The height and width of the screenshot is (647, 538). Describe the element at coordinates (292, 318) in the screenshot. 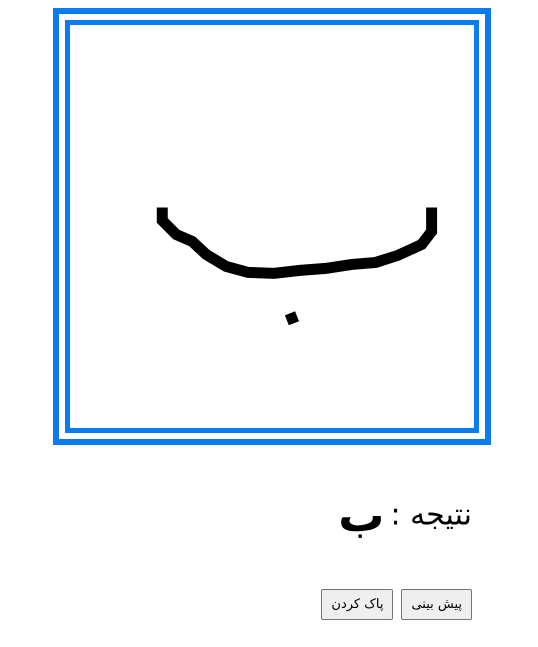

I see `handwritten-letter-dot-stroke` at that location.